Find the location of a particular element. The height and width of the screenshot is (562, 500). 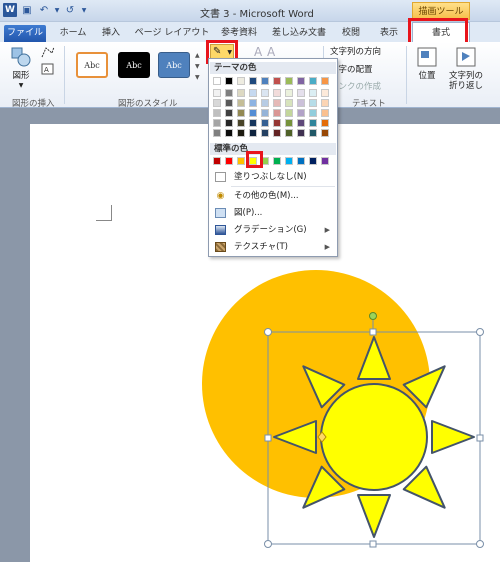

sun-shape is located at coordinates (374, 437).